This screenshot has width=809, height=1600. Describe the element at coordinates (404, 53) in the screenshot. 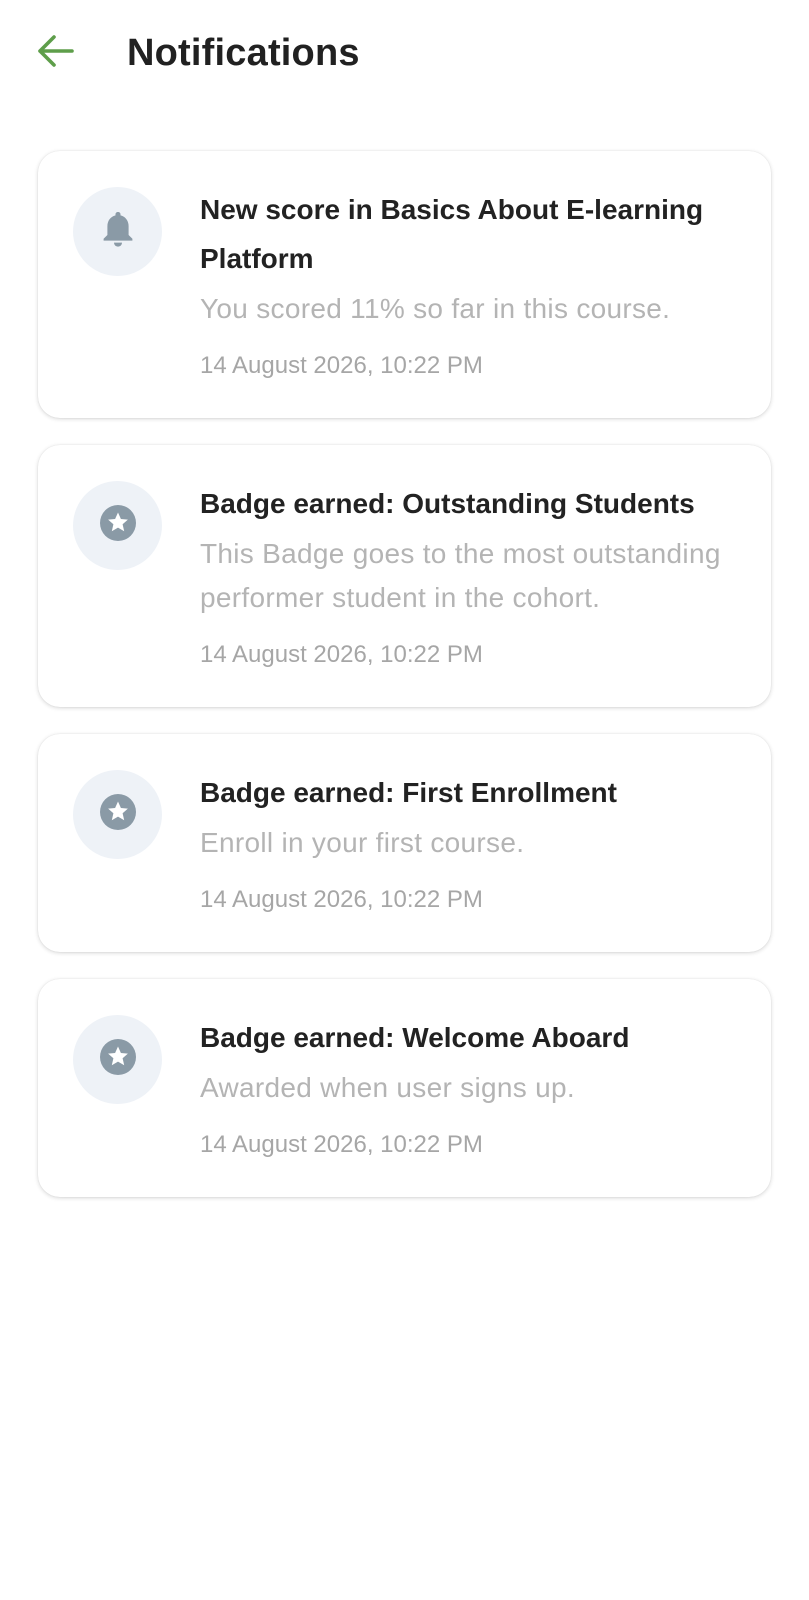

I see `app-header: Notifications` at that location.